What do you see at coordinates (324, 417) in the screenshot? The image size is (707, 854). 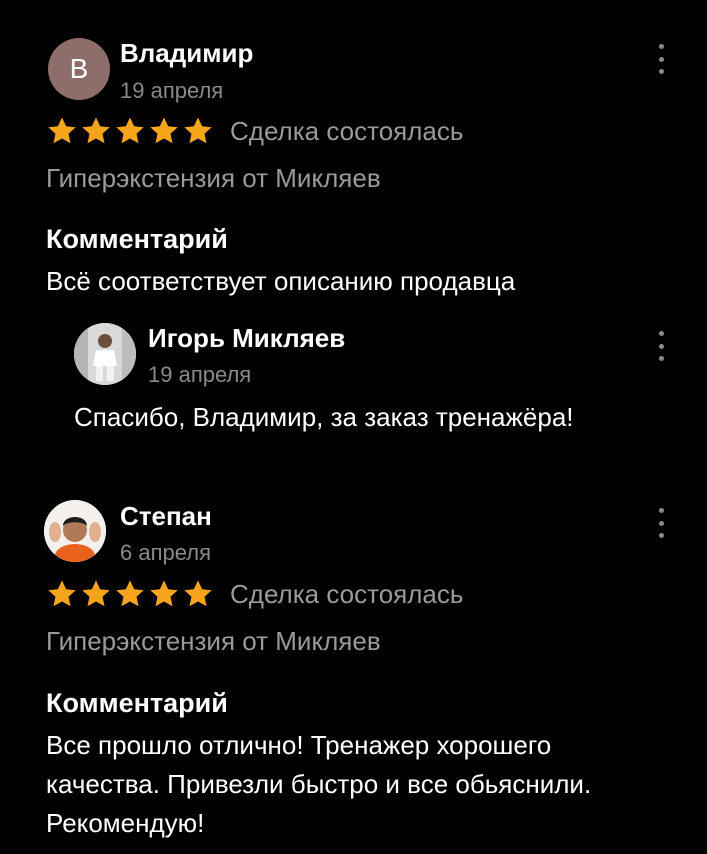 I see `reply-text: Спасибо, Владимир, за заказ тренажёра!` at bounding box center [324, 417].